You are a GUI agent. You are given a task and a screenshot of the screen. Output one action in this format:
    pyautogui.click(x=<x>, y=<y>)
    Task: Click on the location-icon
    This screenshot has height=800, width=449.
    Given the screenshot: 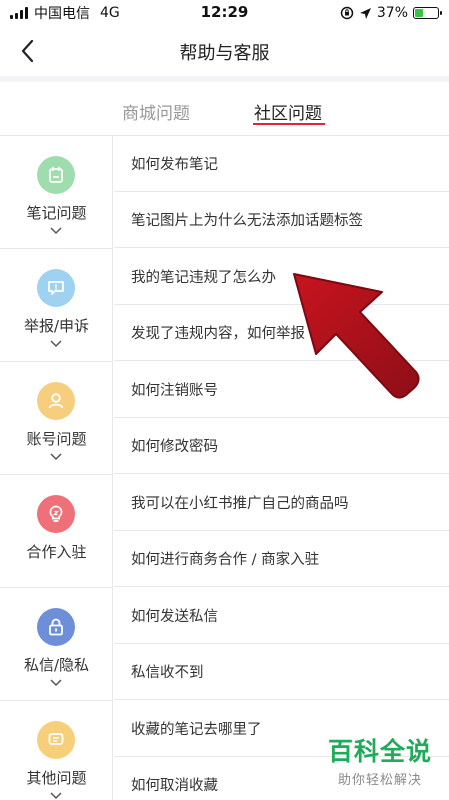 What is the action you would take?
    pyautogui.click(x=365, y=13)
    